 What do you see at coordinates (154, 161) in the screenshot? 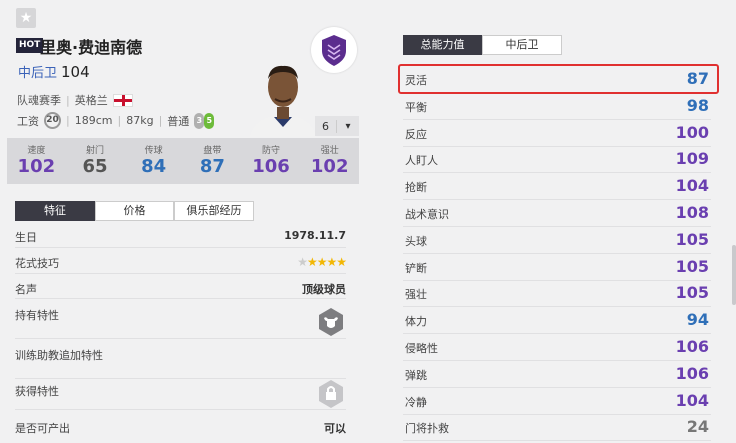
I see `stat-passing: 传球 84` at bounding box center [154, 161].